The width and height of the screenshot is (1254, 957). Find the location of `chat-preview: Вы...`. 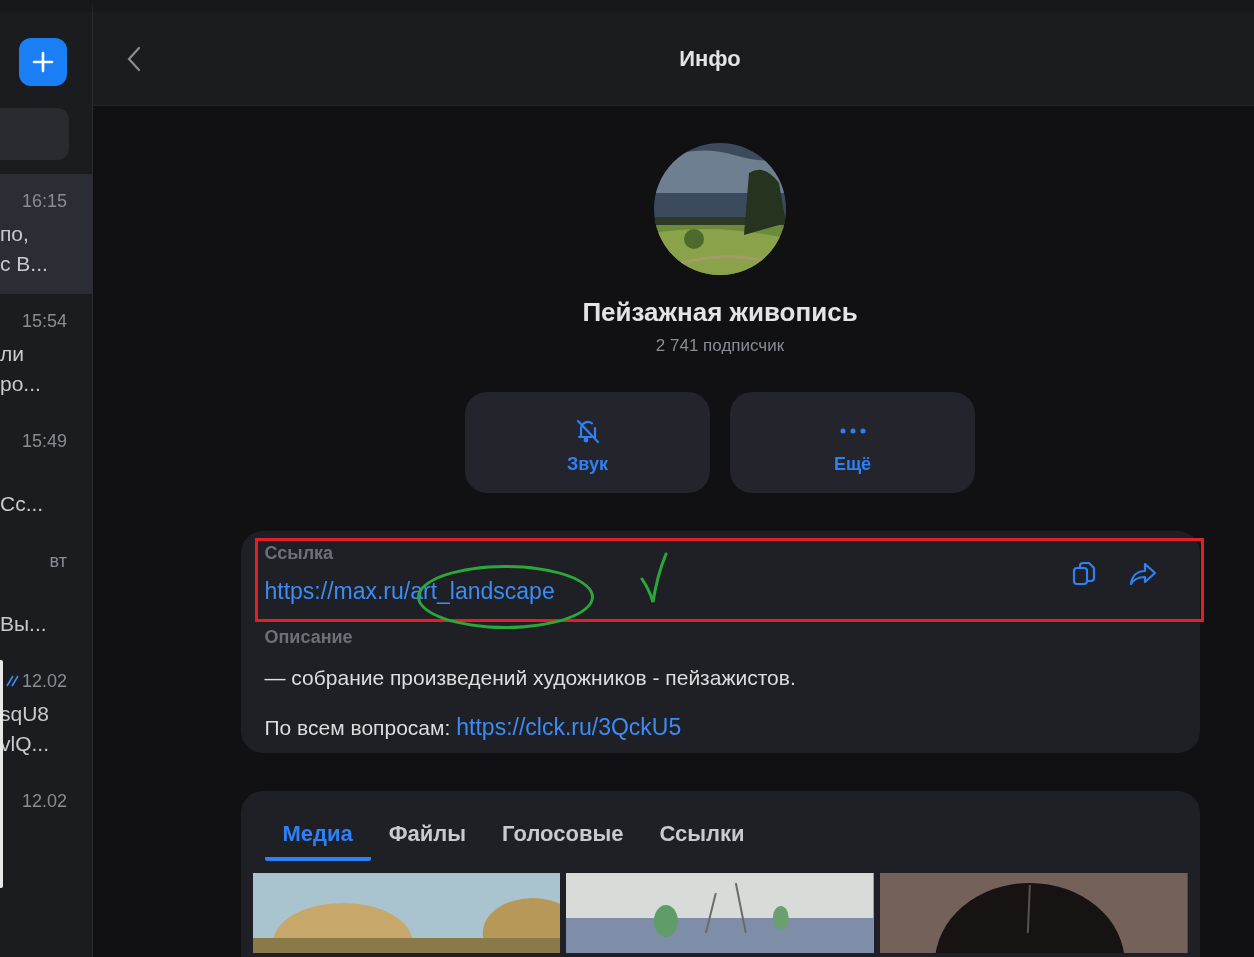

chat-preview: Вы... is located at coordinates (23, 624).